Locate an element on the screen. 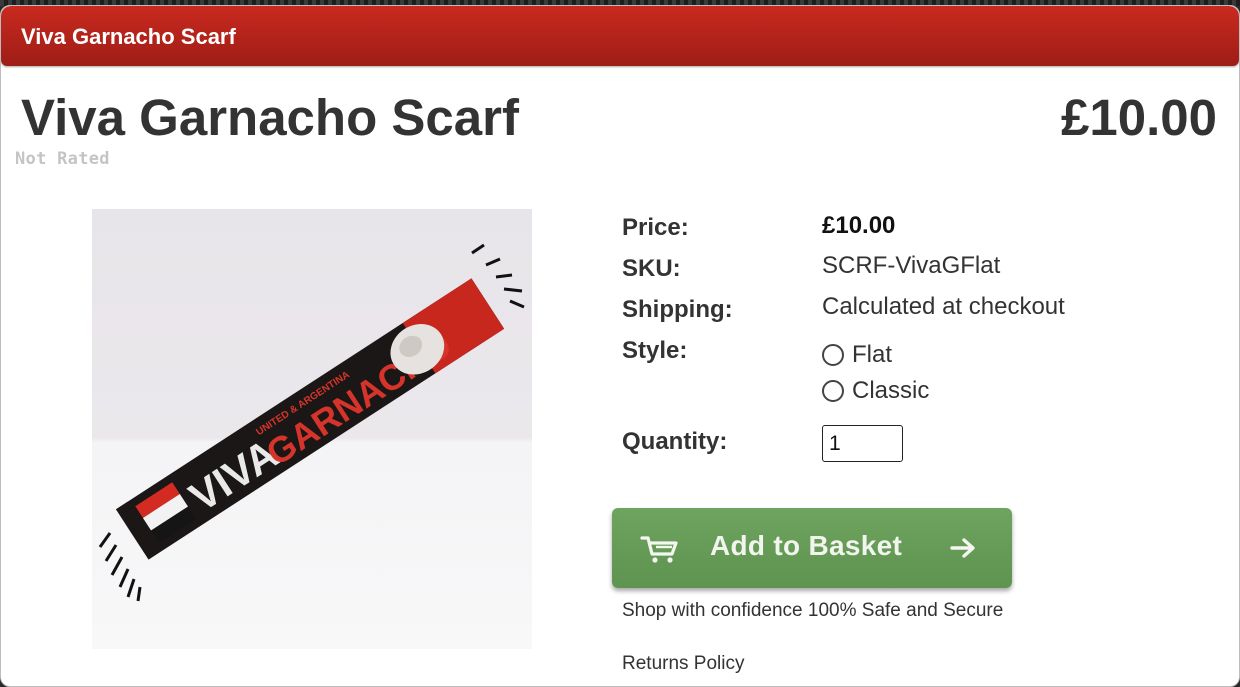 Image resolution: width=1240 pixels, height=687 pixels. title-bar: Viva Garnacho Scarf is located at coordinates (620, 36).